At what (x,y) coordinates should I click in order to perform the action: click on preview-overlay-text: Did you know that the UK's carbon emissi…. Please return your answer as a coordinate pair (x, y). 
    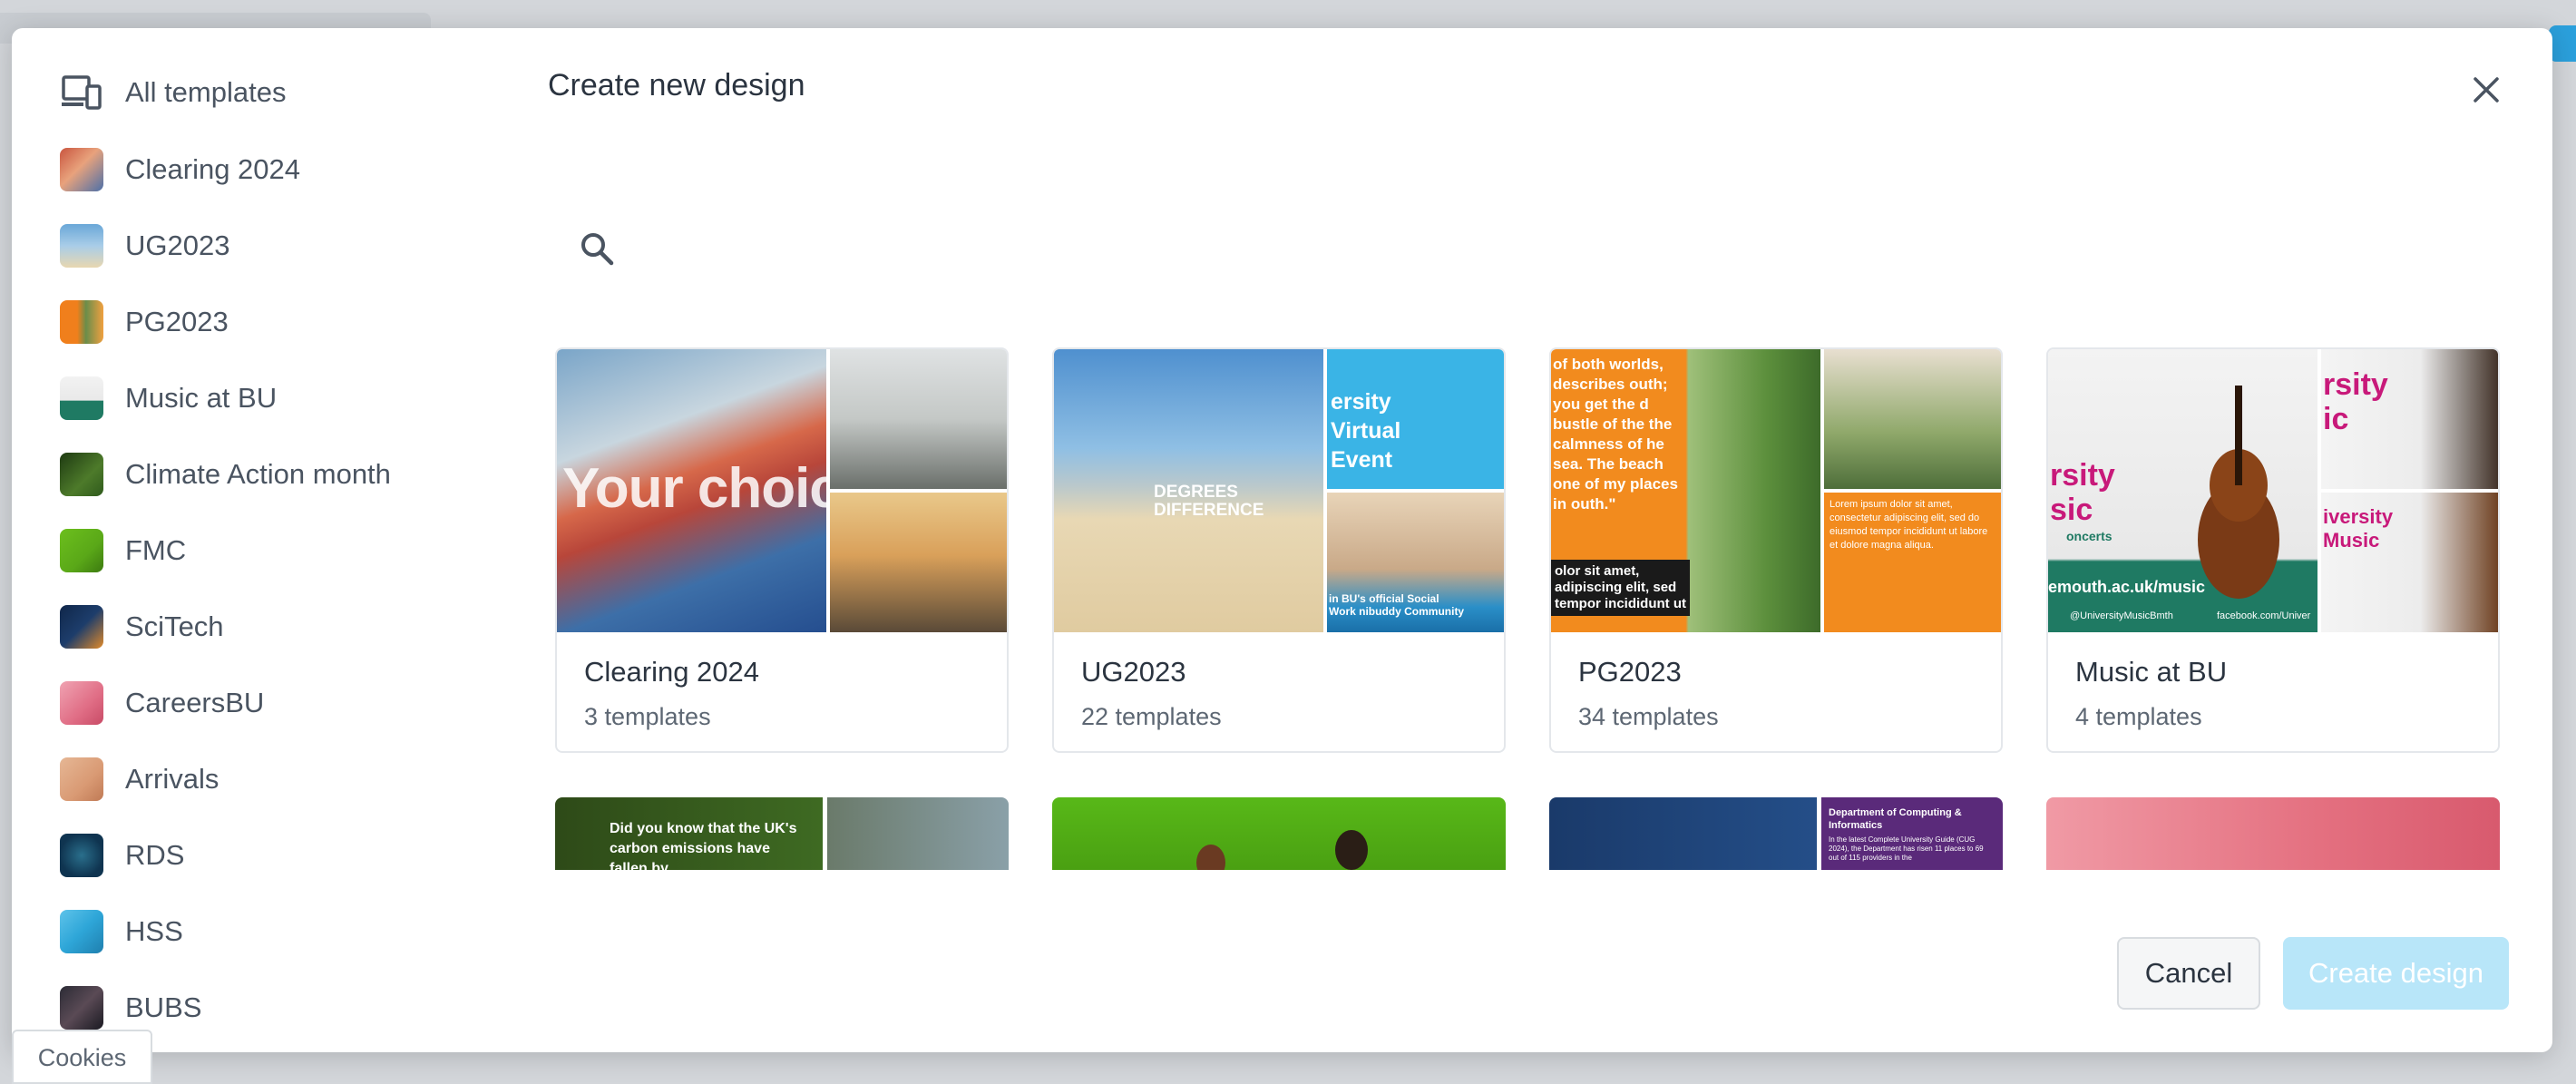
    Looking at the image, I should click on (703, 845).